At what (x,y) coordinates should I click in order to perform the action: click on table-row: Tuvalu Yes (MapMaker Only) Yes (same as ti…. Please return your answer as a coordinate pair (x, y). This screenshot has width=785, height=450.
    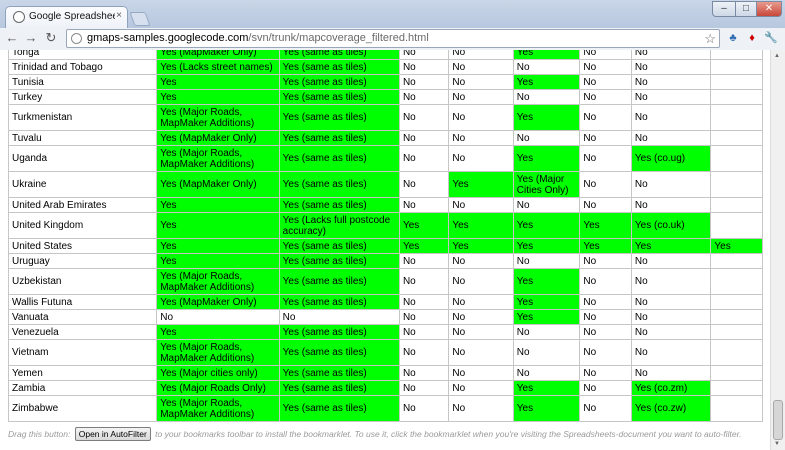
    Looking at the image, I should click on (385, 138).